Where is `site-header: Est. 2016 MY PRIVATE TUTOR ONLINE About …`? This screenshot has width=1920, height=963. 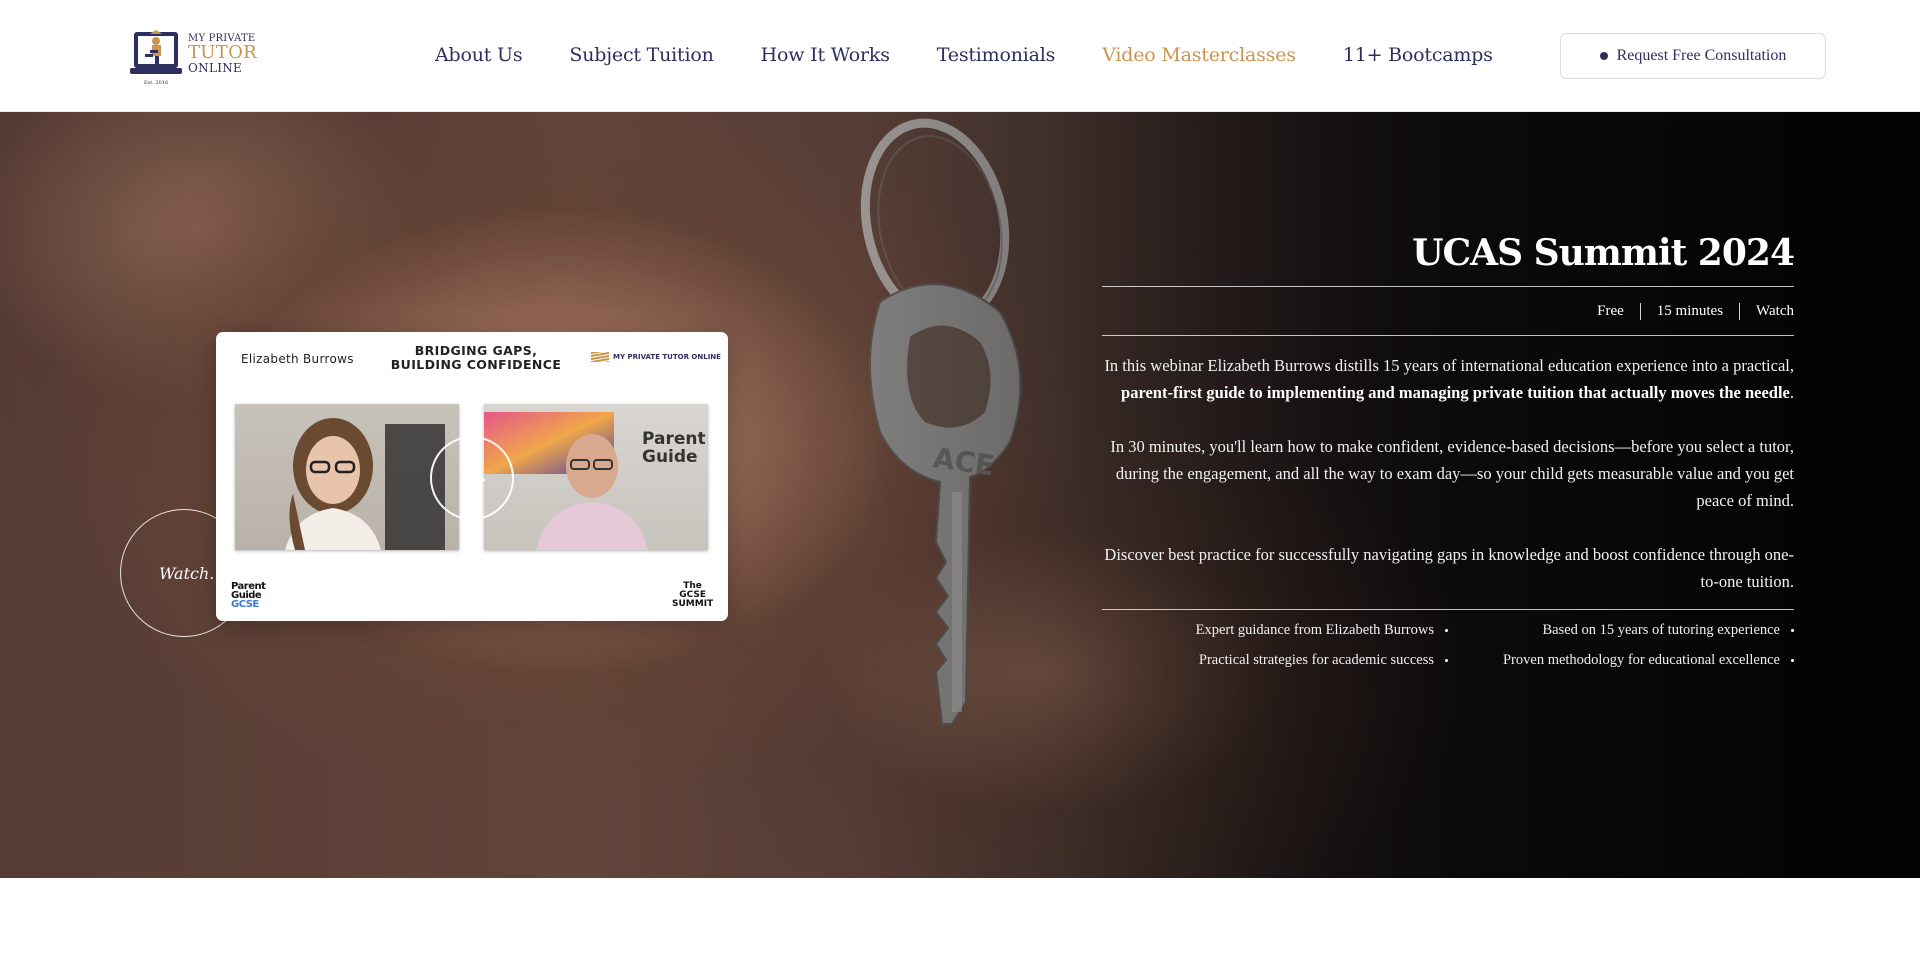
site-header: Est. 2016 MY PRIVATE TUTOR ONLINE About … is located at coordinates (960, 56).